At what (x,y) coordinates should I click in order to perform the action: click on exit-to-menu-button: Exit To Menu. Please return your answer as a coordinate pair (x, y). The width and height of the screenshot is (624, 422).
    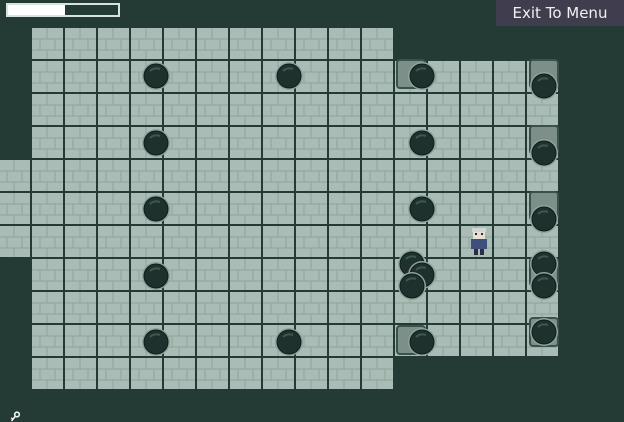
    Looking at the image, I should click on (560, 13).